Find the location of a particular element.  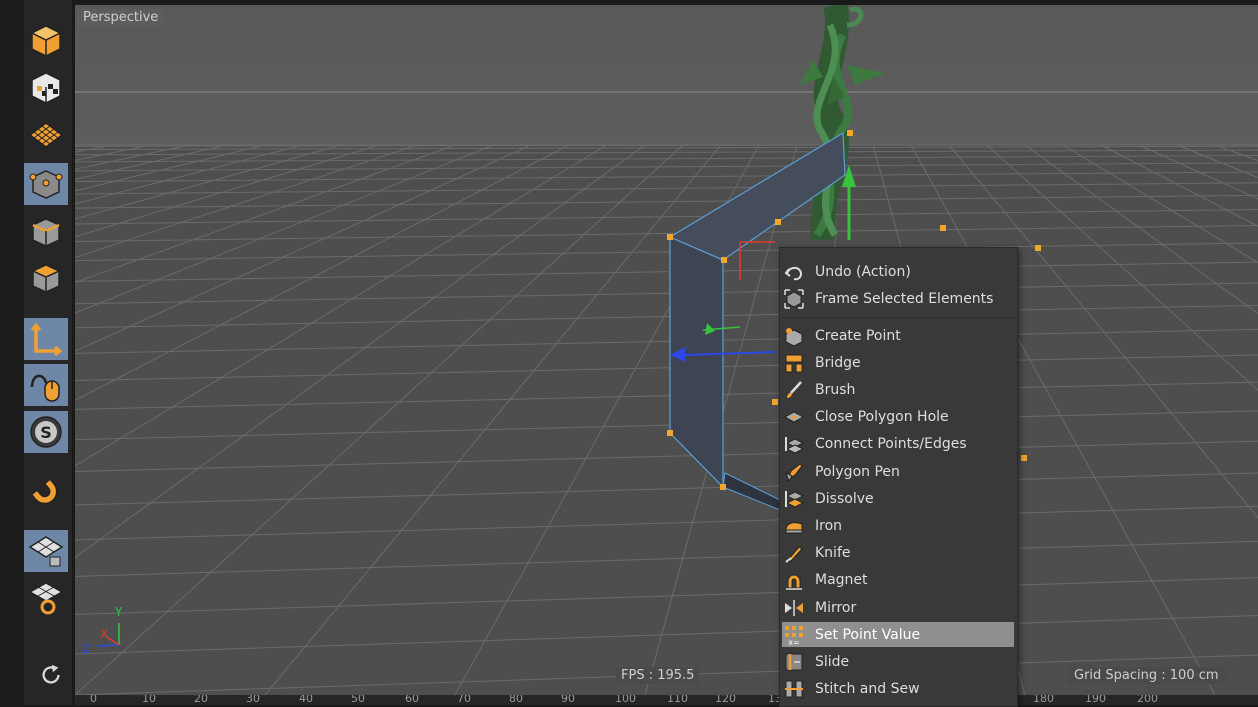

menu-item-label: Brush is located at coordinates (835, 389).